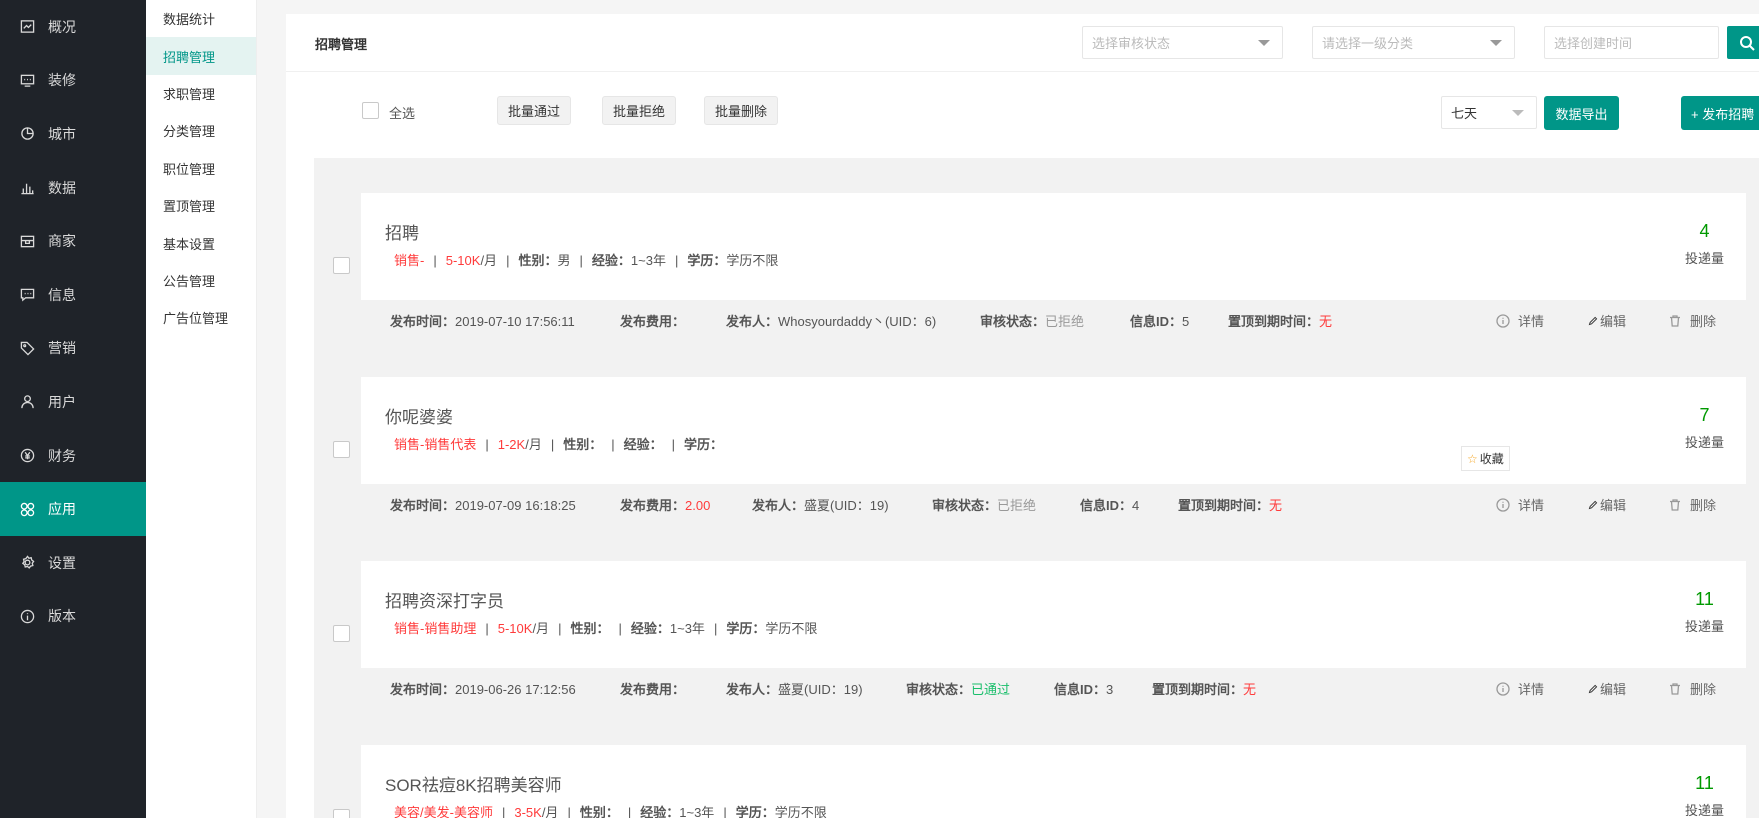 This screenshot has width=1759, height=818. I want to click on sidebar-item-data: 数据, so click(73, 188).